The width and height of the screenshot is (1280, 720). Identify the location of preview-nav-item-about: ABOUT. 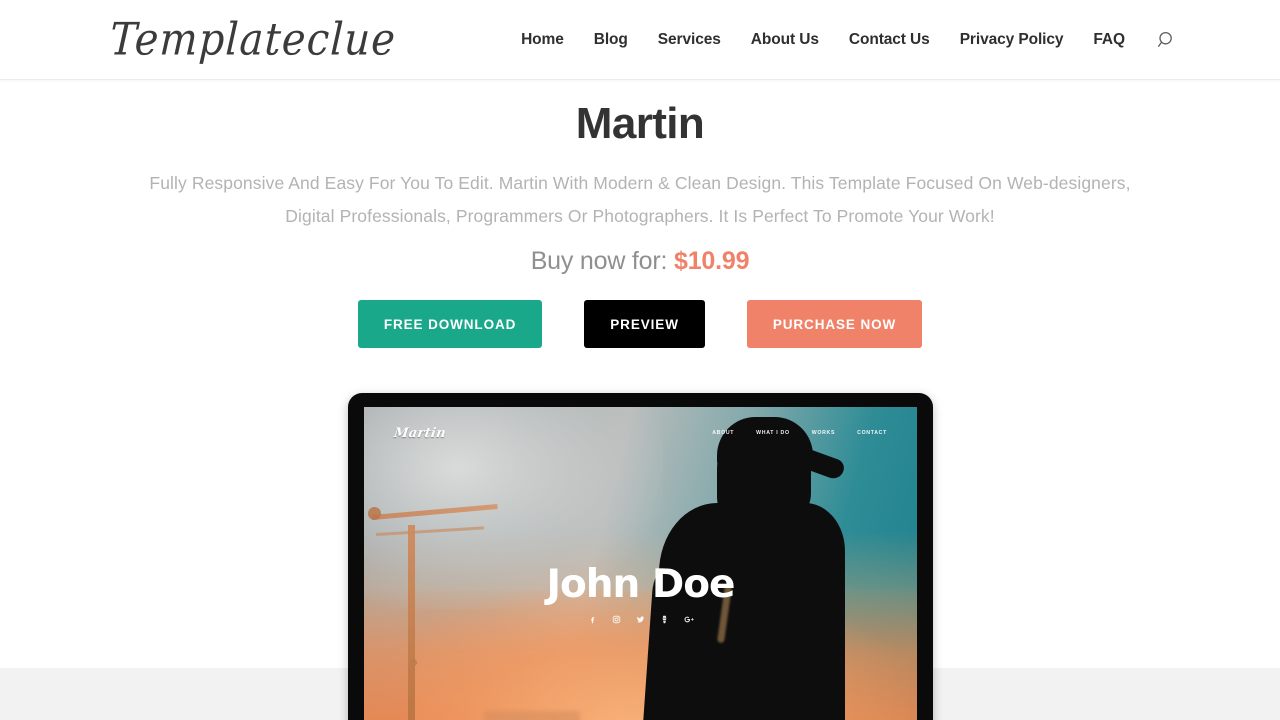
(723, 433).